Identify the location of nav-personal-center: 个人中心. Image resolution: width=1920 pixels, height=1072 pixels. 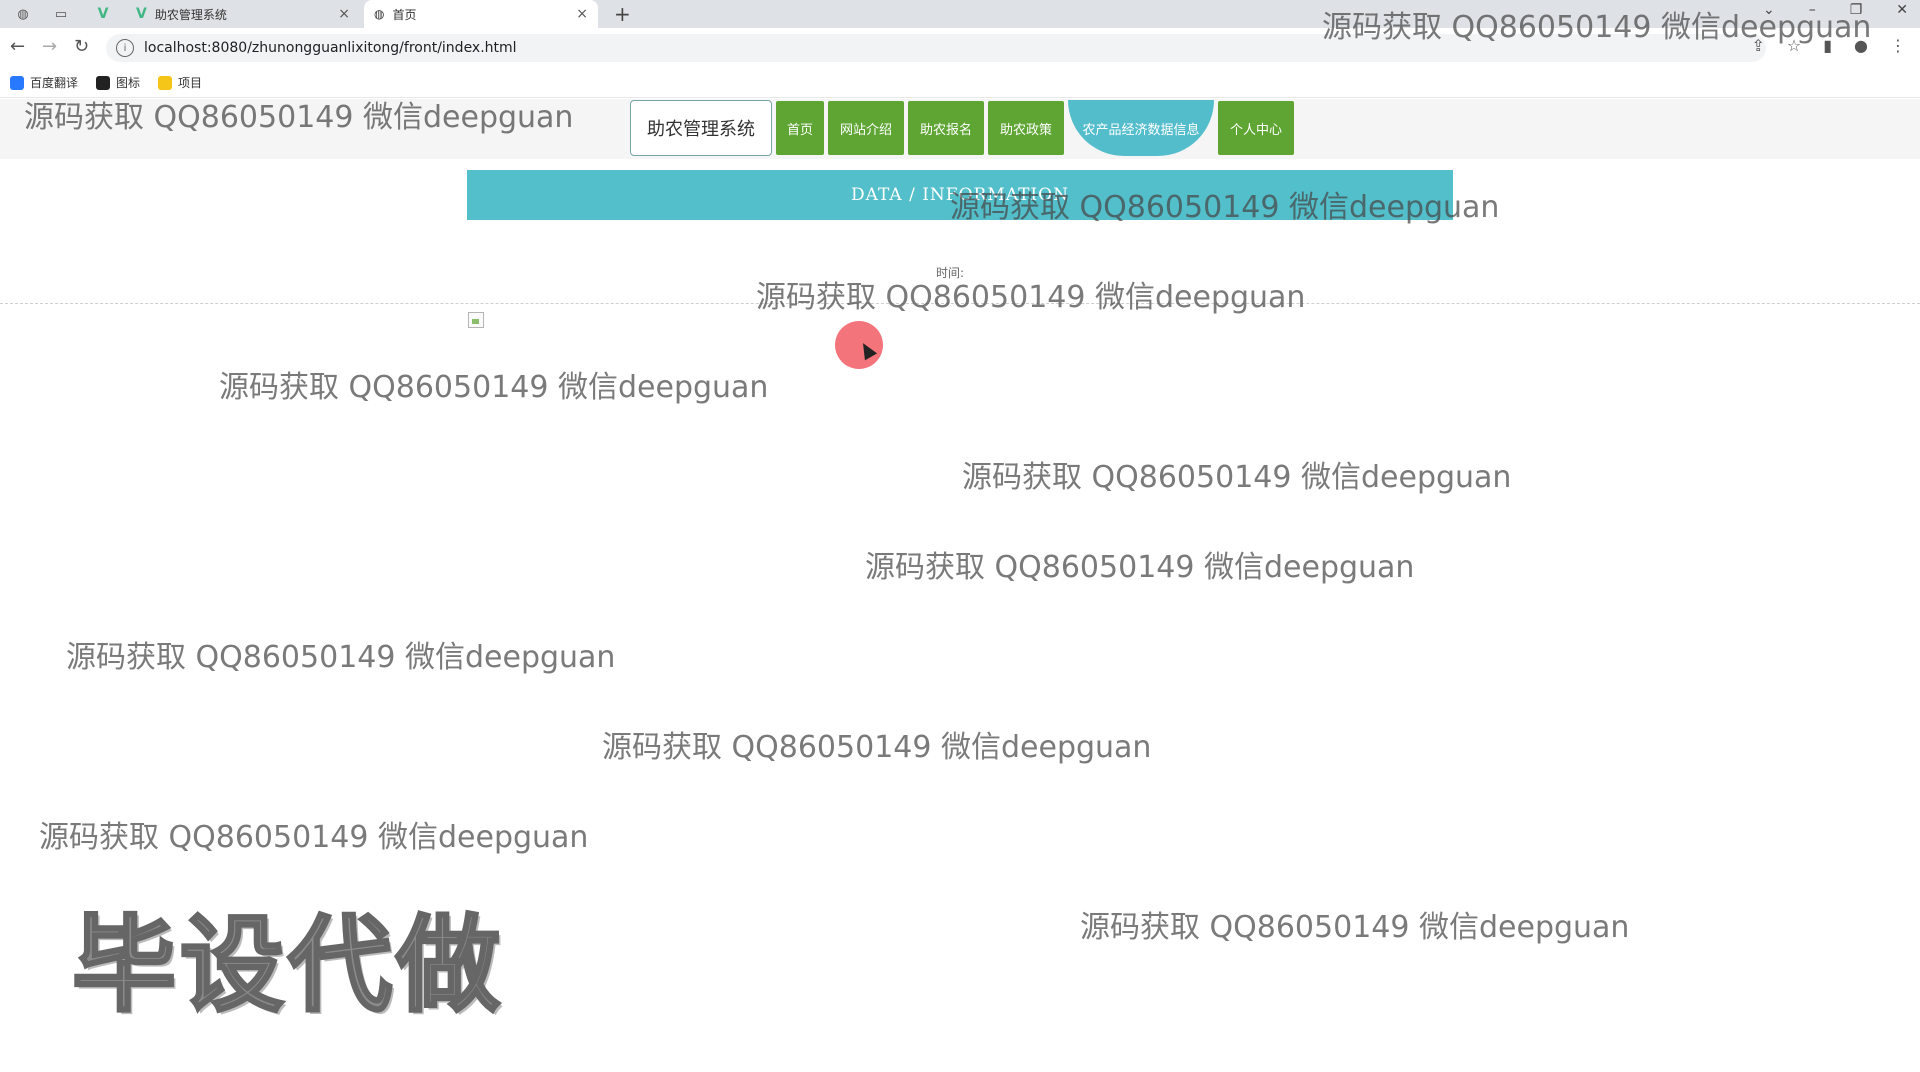
(1256, 128).